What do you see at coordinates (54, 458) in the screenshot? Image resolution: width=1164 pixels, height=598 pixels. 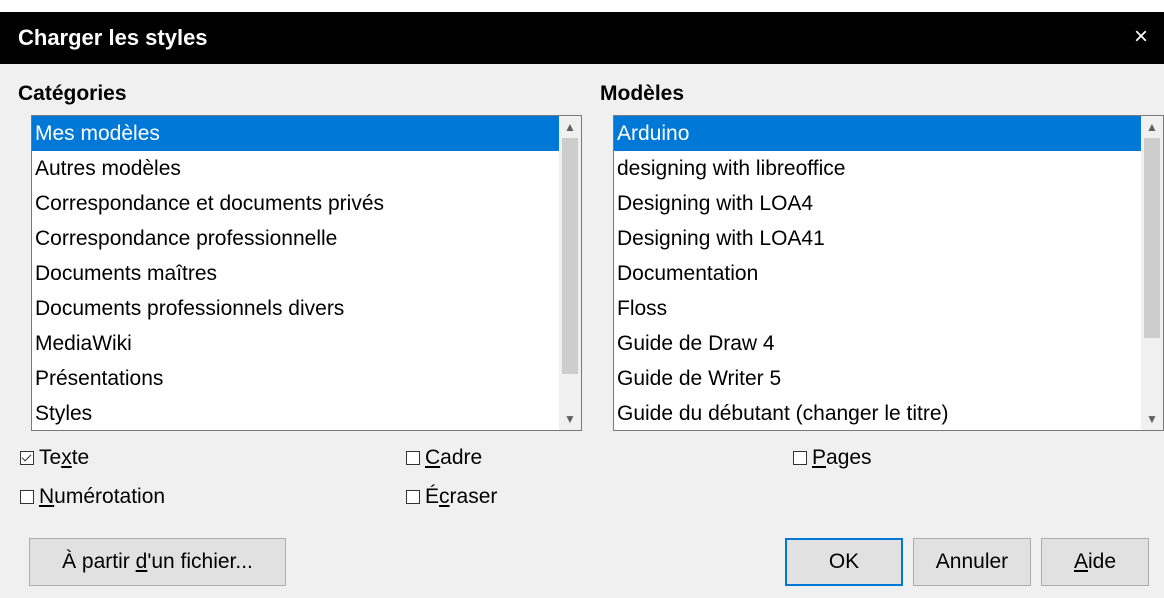 I see `text-checkbox: Te x te` at bounding box center [54, 458].